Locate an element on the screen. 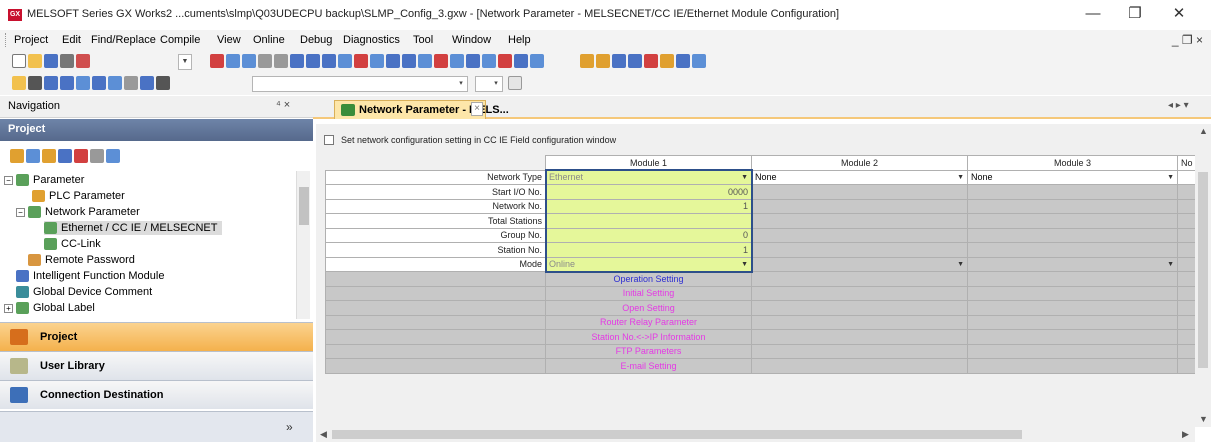 This screenshot has width=1211, height=442. mode-module1: Online ▼ is located at coordinates (648, 264).